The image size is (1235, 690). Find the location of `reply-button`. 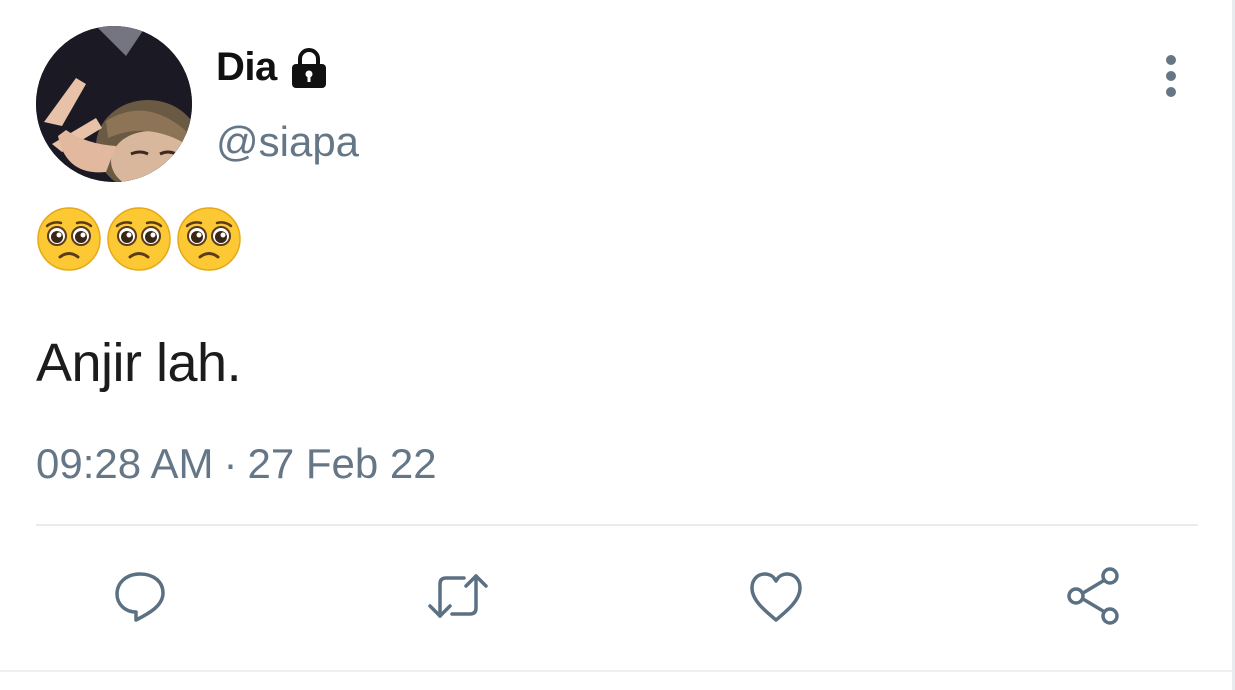

reply-button is located at coordinates (140, 596).